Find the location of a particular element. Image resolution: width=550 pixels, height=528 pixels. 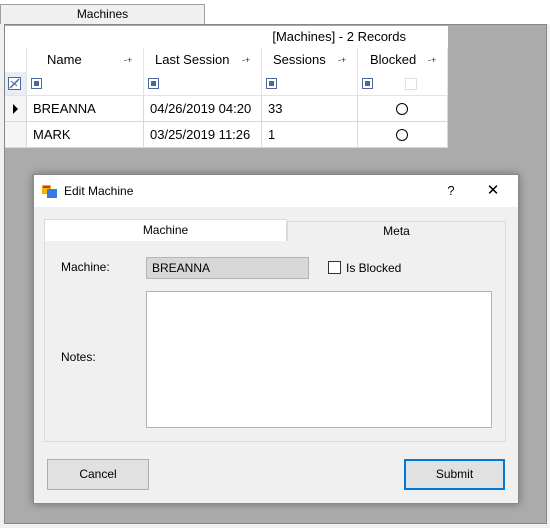

app-window-icon is located at coordinates (49, 191).